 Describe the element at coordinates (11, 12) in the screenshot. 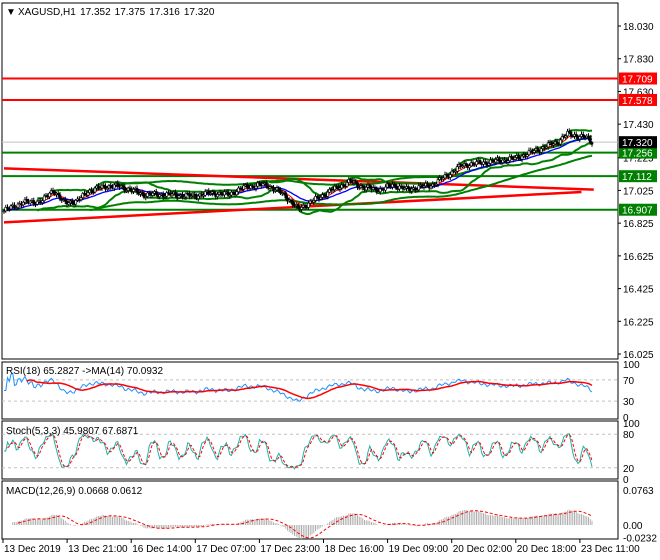

I see `collapse-triangle-icon: ▼` at that location.